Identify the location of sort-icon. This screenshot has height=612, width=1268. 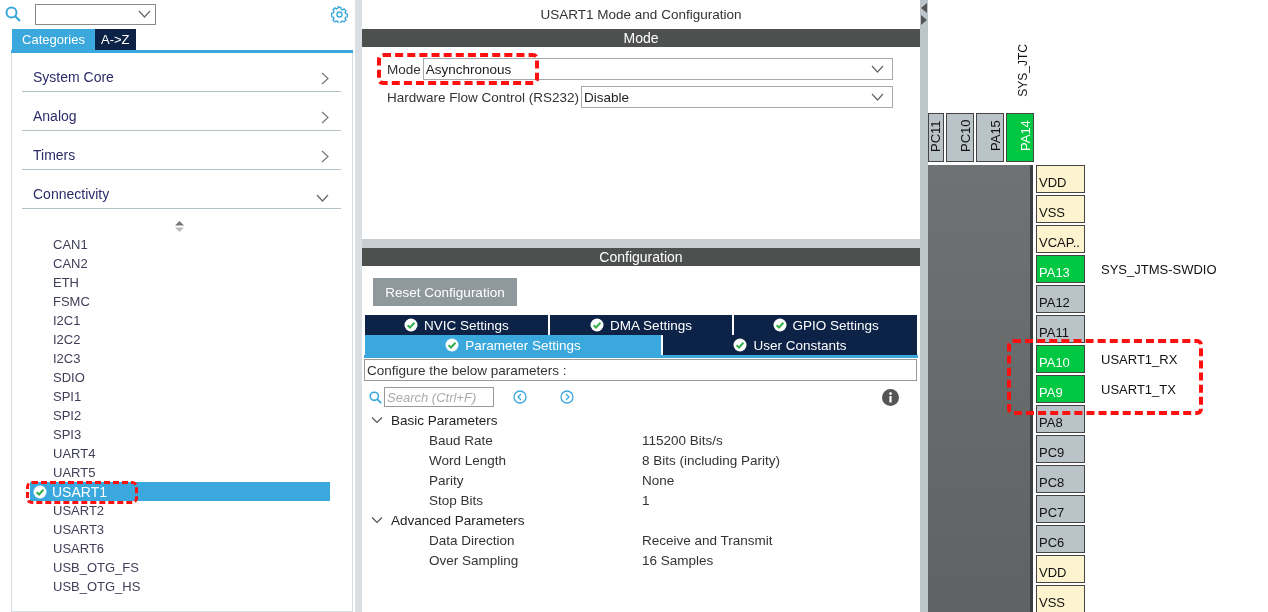
(179, 226).